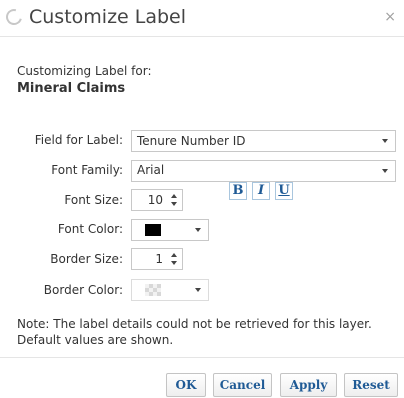 This screenshot has height=398, width=404. What do you see at coordinates (186, 385) in the screenshot?
I see `ok-button: OK` at bounding box center [186, 385].